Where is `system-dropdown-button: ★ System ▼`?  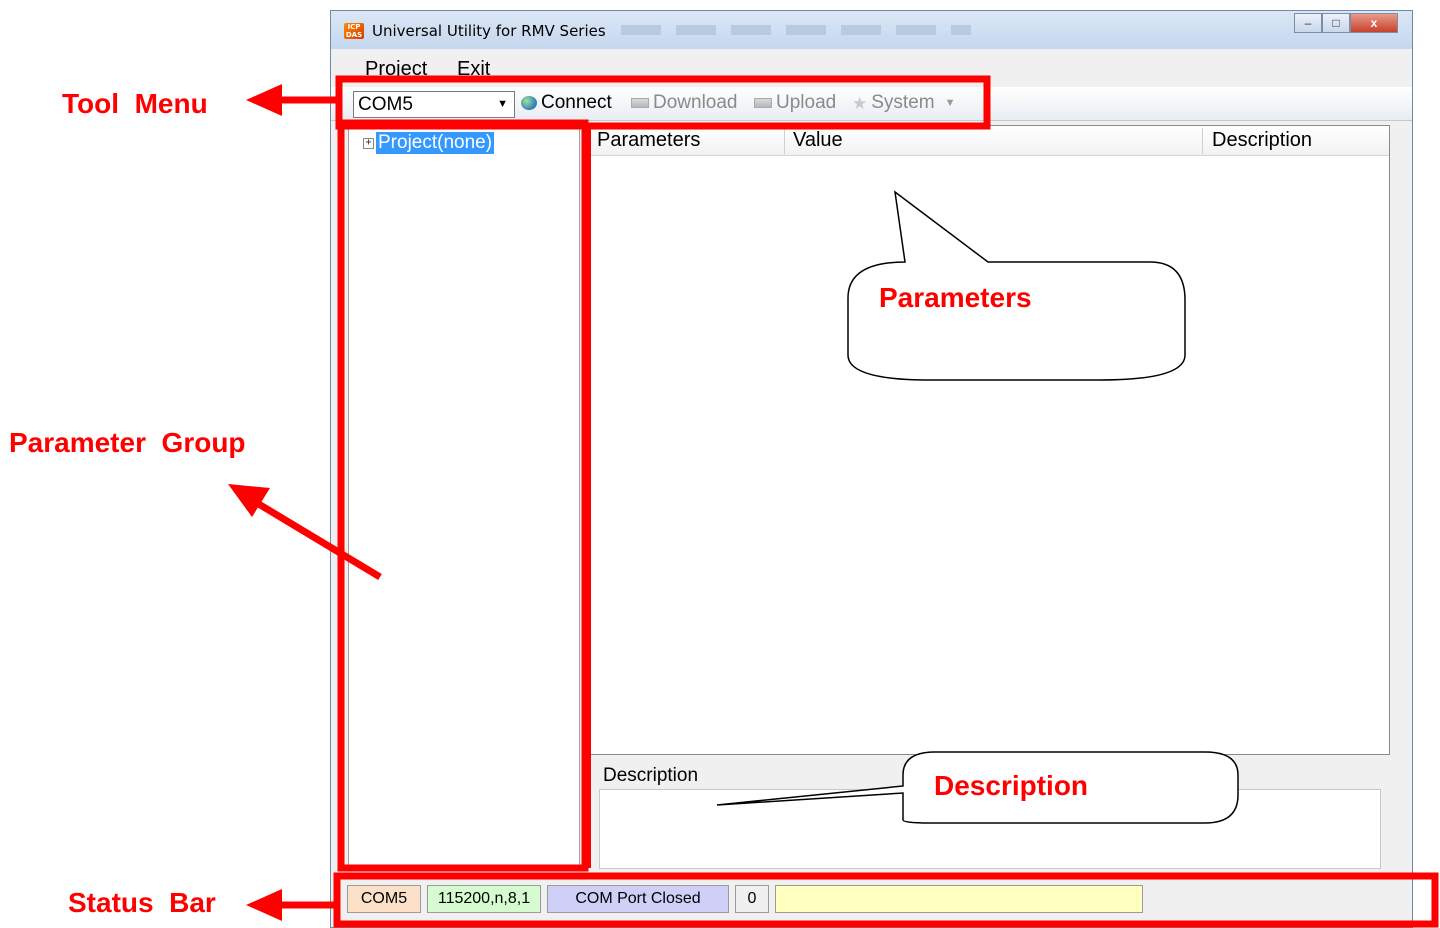 system-dropdown-button: ★ System ▼ is located at coordinates (904, 103).